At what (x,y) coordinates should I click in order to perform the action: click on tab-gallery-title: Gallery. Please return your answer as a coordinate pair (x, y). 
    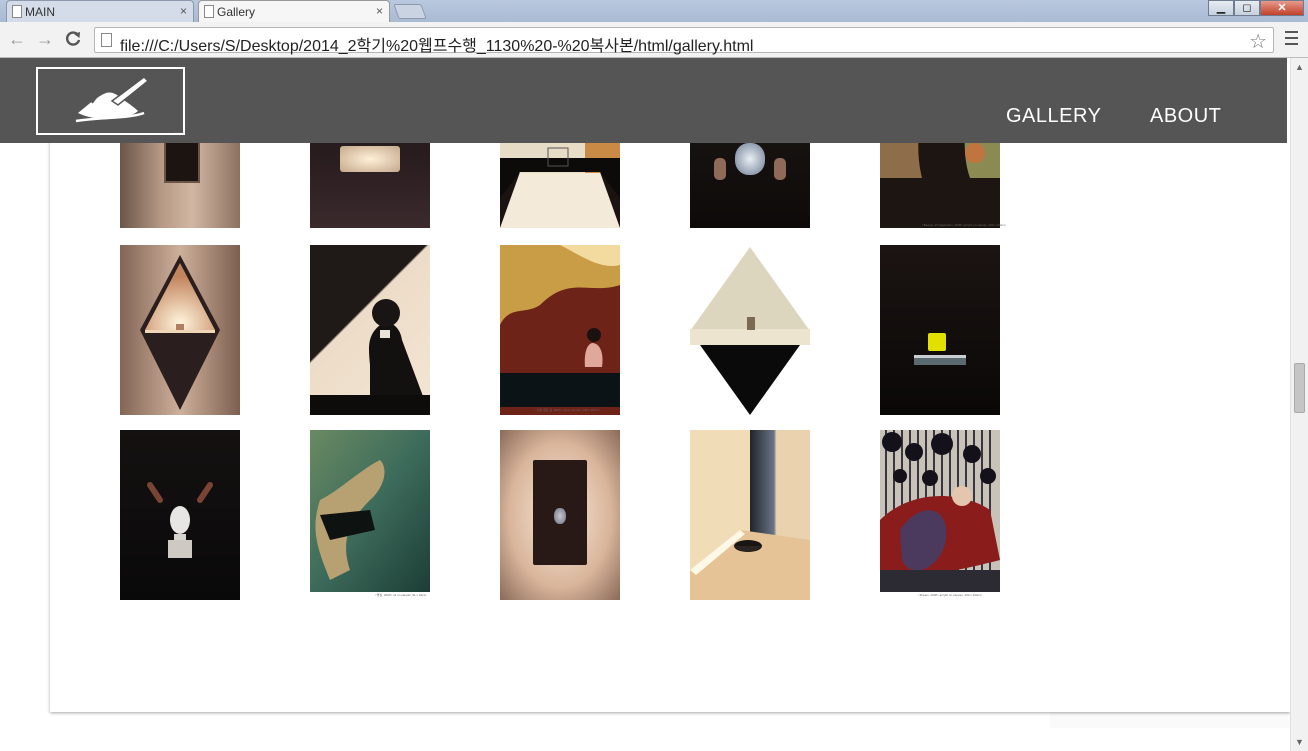
    Looking at the image, I should click on (236, 11).